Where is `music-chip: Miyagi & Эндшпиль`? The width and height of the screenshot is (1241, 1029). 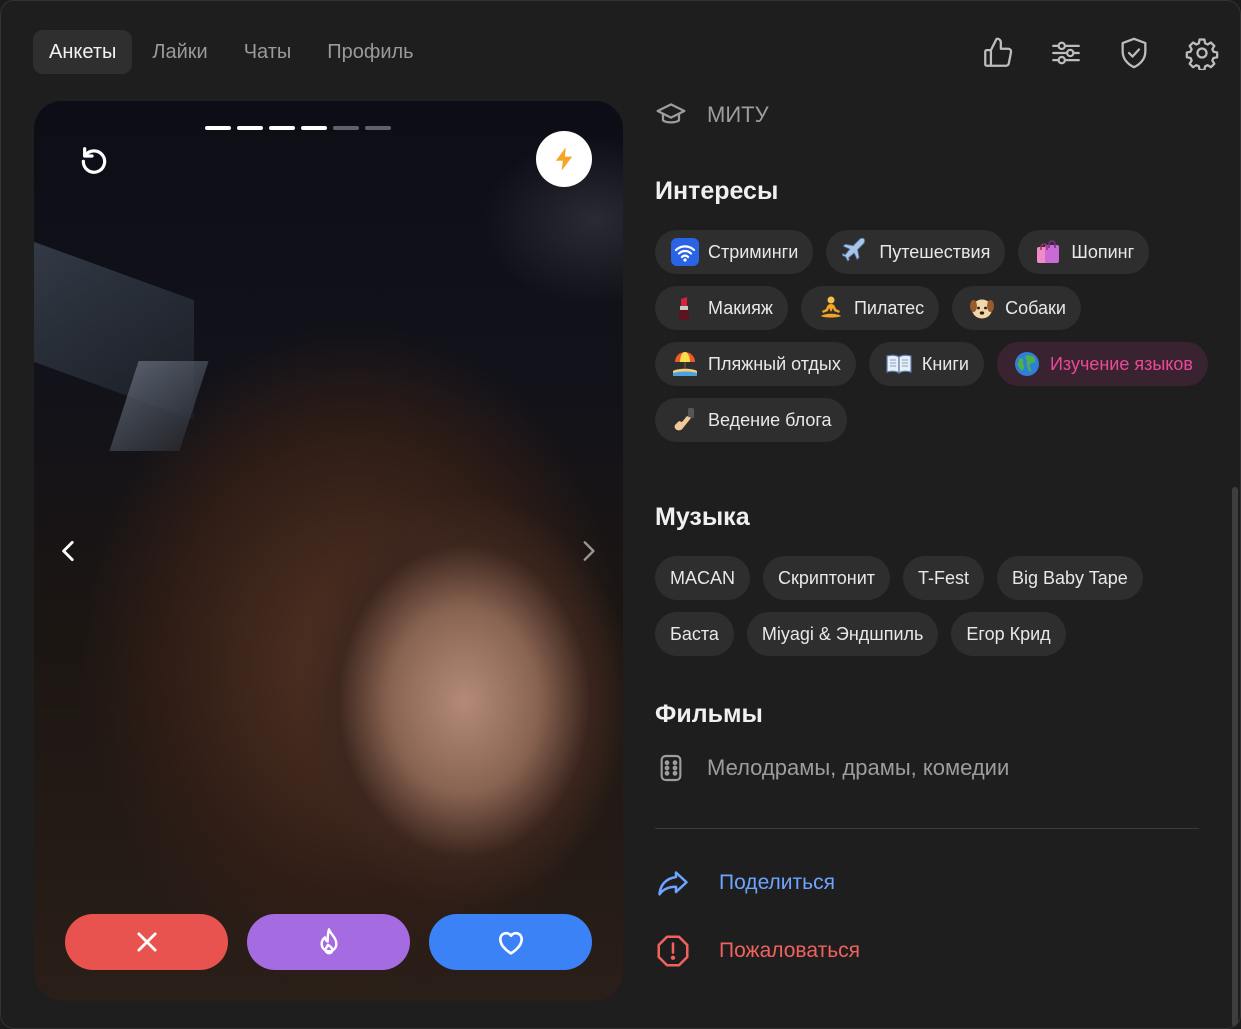
music-chip: Miyagi & Эндшпиль is located at coordinates (842, 634).